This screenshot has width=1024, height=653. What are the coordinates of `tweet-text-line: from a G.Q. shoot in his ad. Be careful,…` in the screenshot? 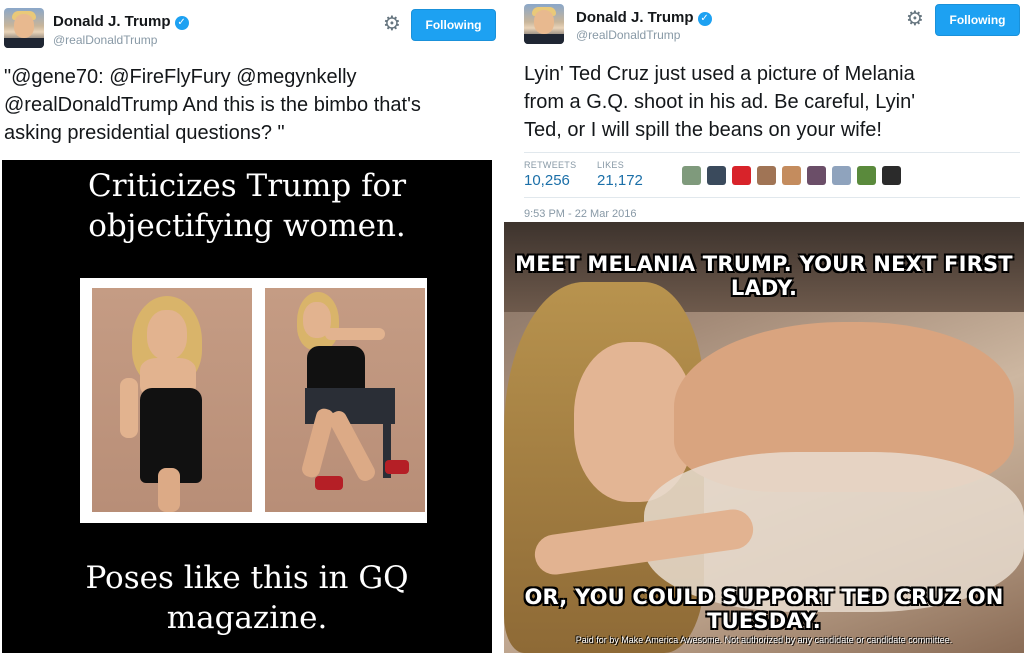 It's located at (720, 102).